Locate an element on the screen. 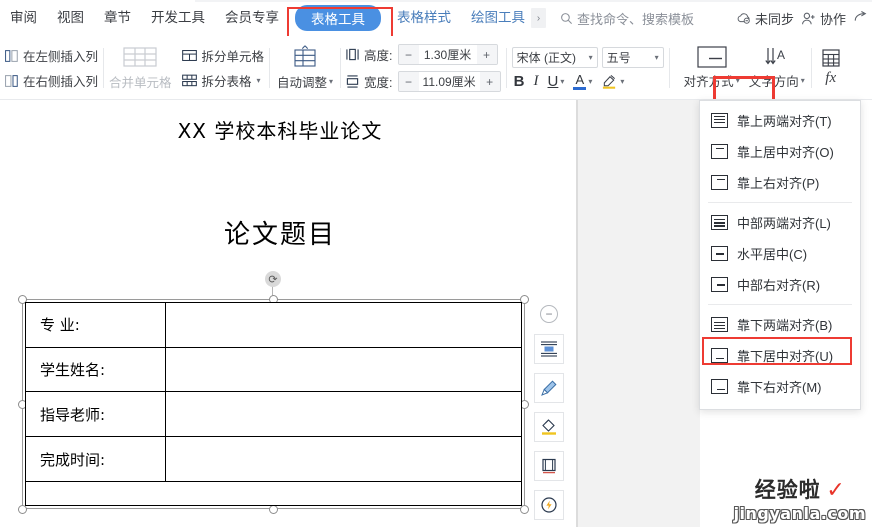 This screenshot has width=872, height=527. border-frame-button is located at coordinates (549, 466).